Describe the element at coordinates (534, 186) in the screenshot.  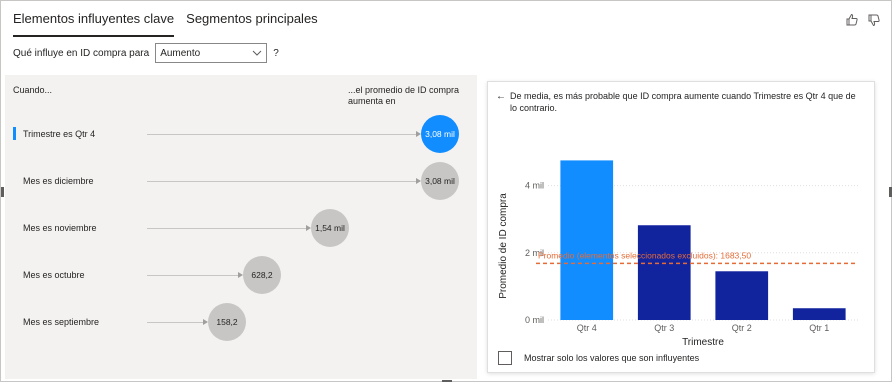
I see `y-tick-label: 4 mil` at that location.